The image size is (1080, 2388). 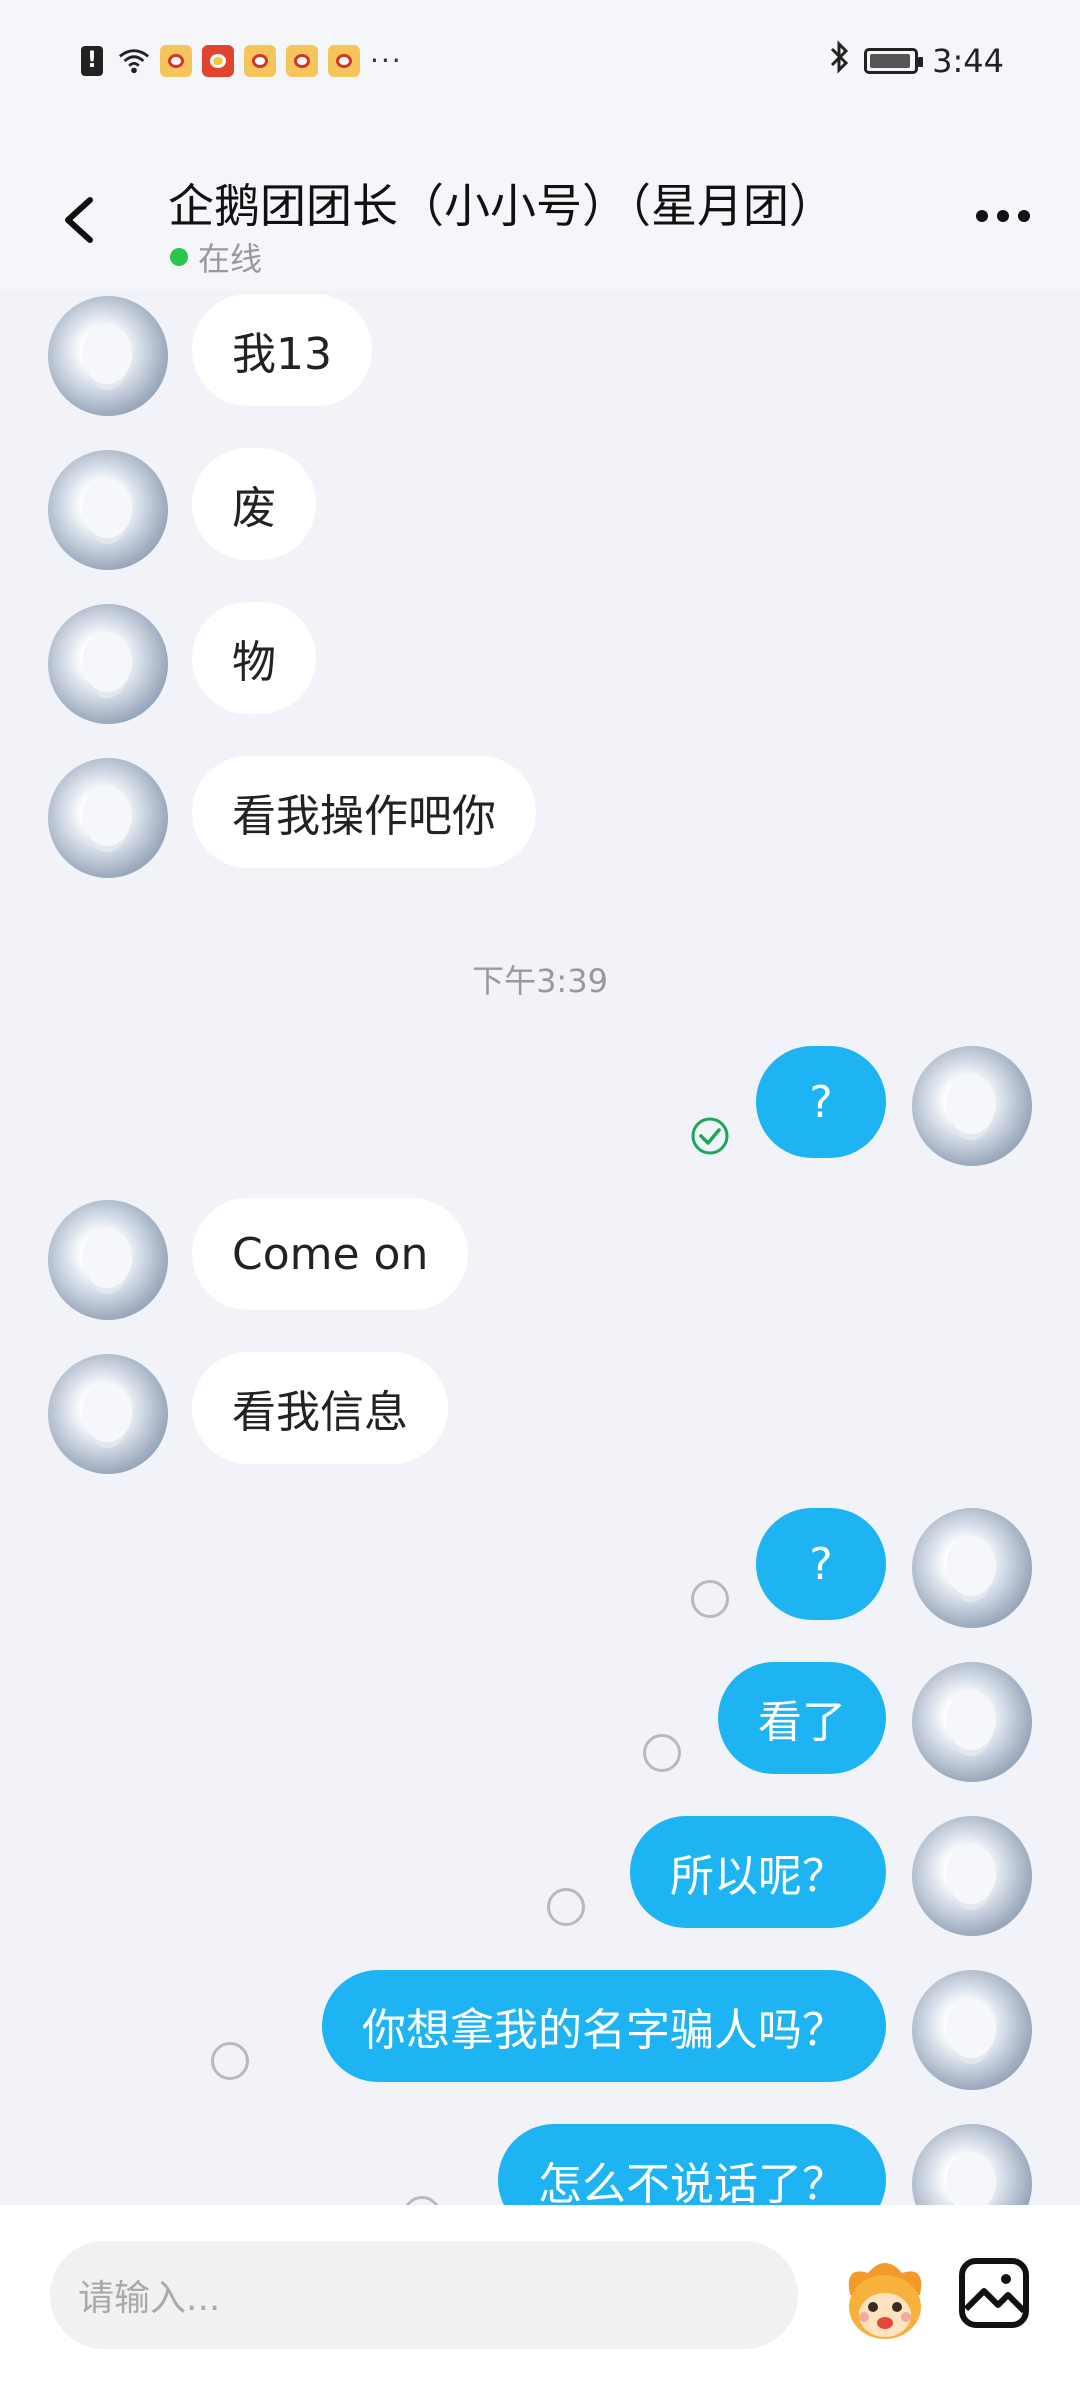 I want to click on status-bar: ! ··· 3:44, so click(x=540, y=65).